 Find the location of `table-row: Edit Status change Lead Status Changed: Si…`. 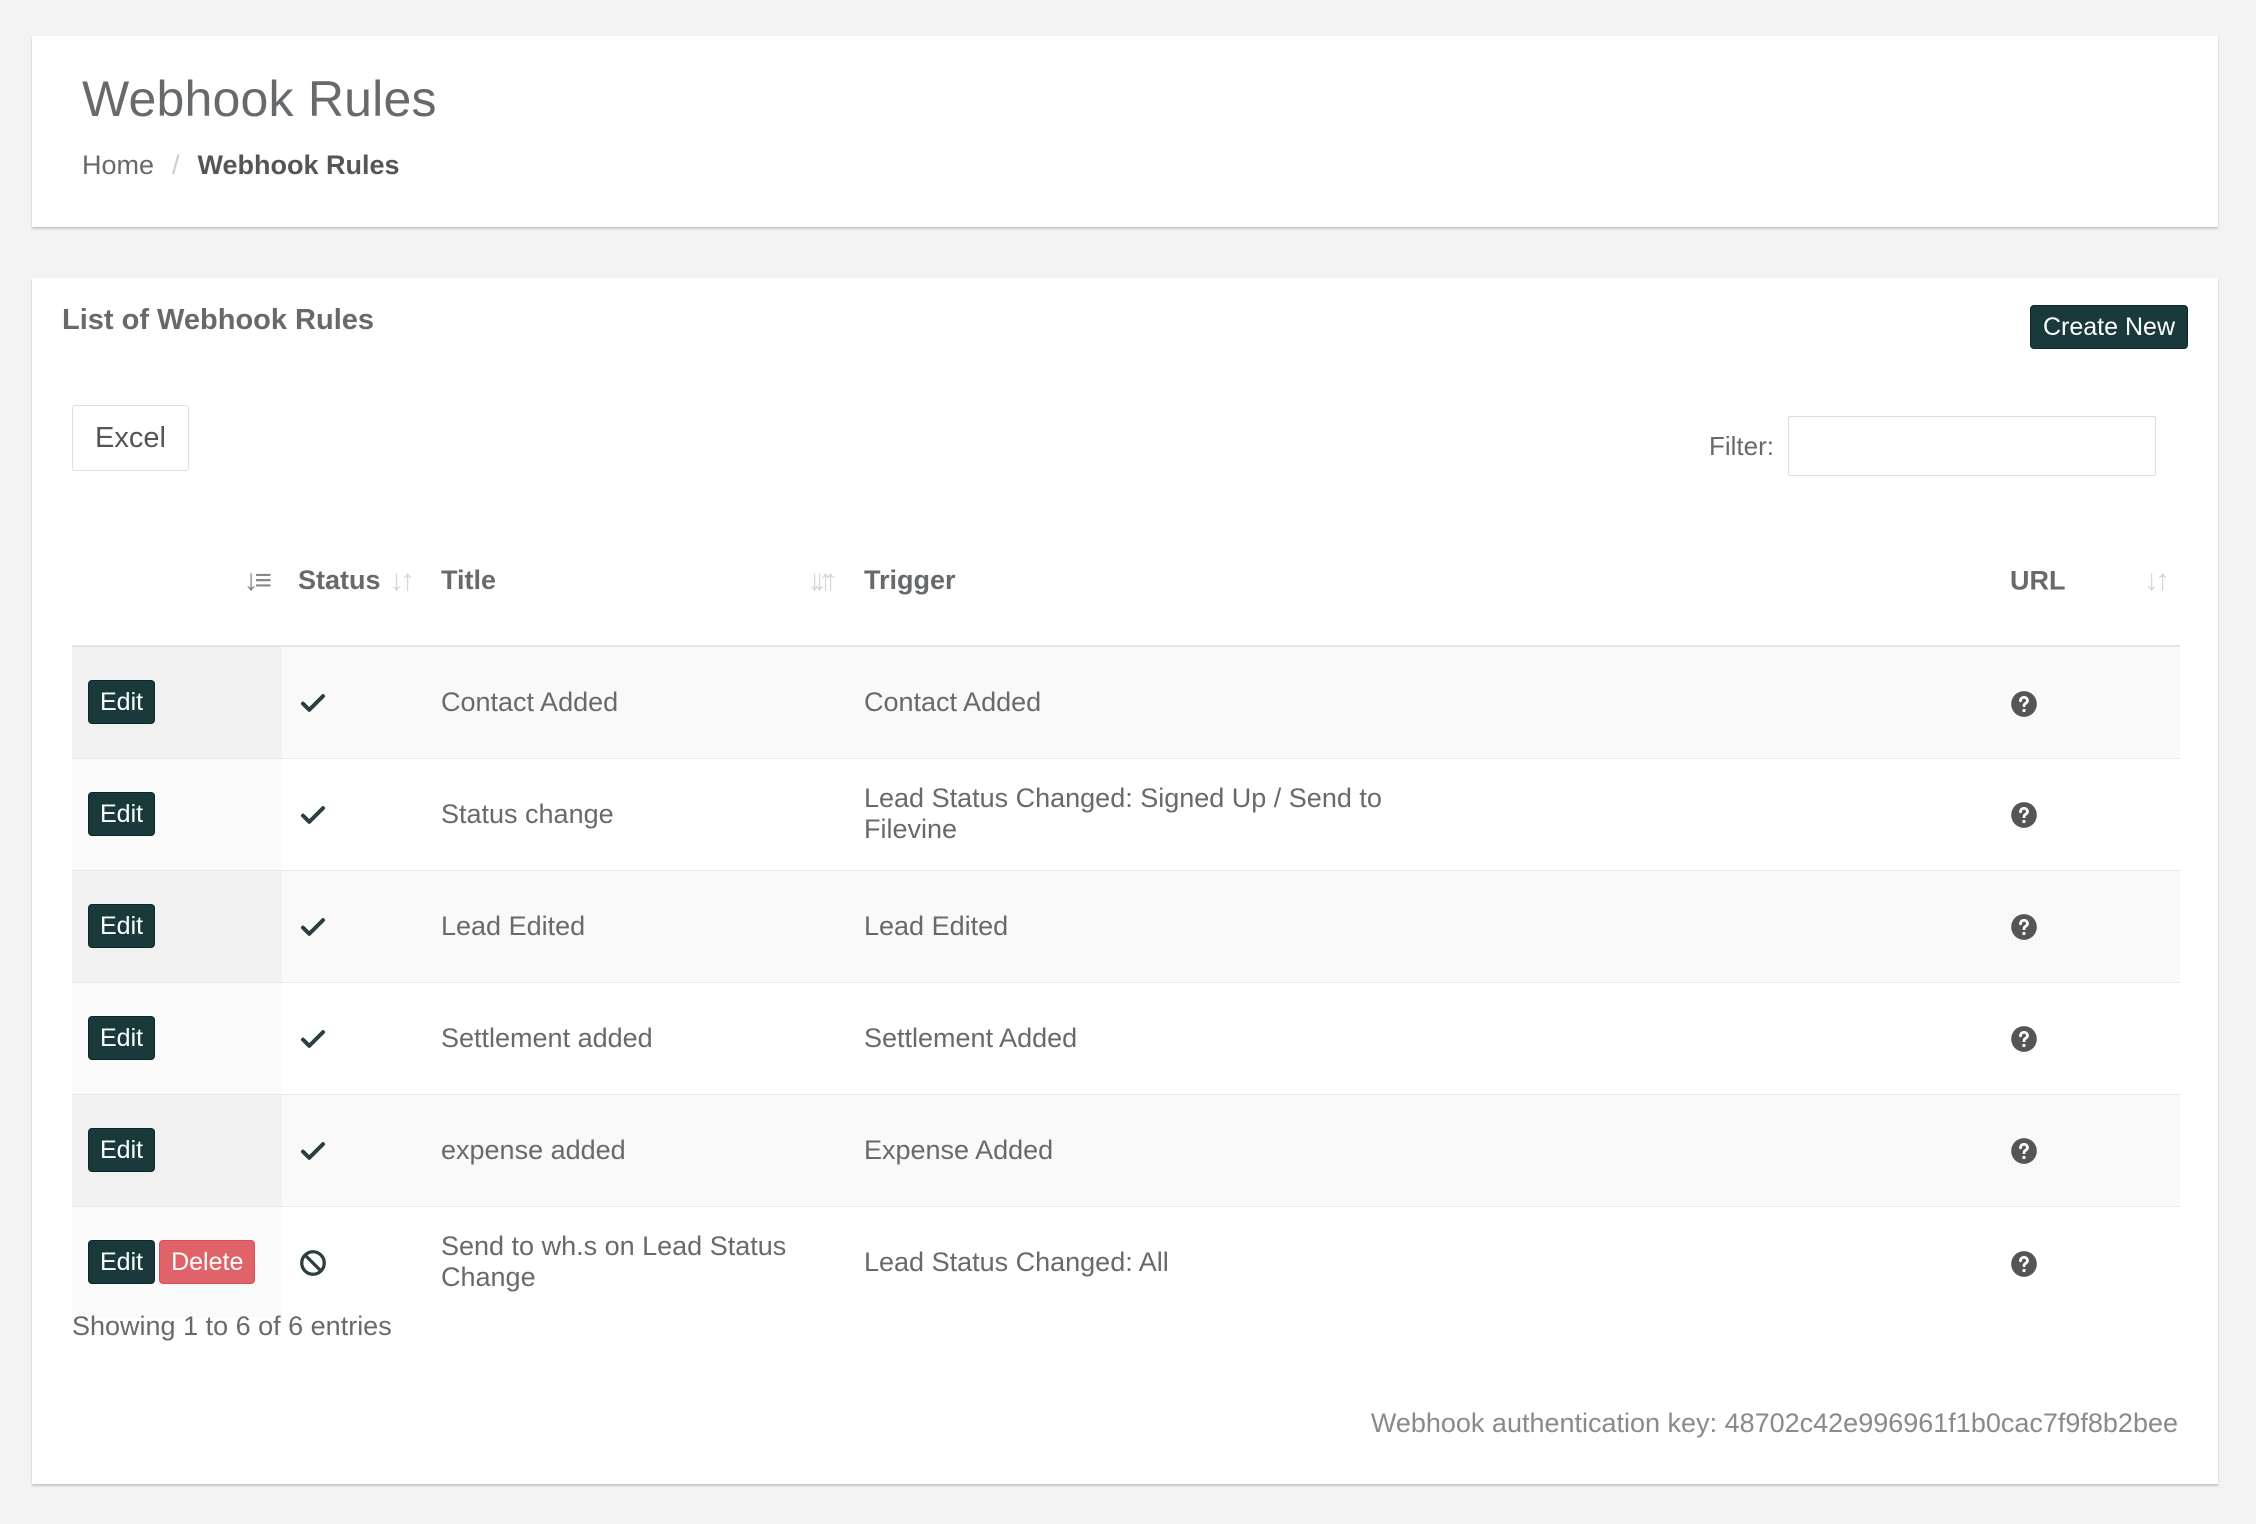

table-row: Edit Status change Lead Status Changed: Si… is located at coordinates (1126, 814).